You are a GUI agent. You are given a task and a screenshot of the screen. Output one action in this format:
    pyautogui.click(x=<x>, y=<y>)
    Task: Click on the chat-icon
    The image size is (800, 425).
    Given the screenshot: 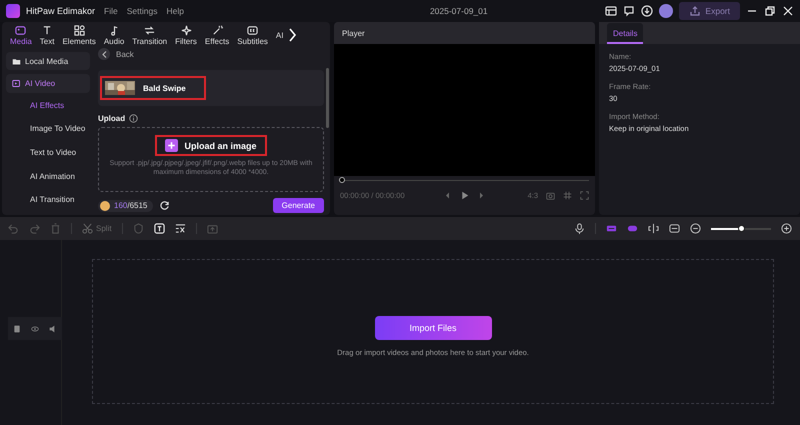 What is the action you would take?
    pyautogui.click(x=629, y=11)
    